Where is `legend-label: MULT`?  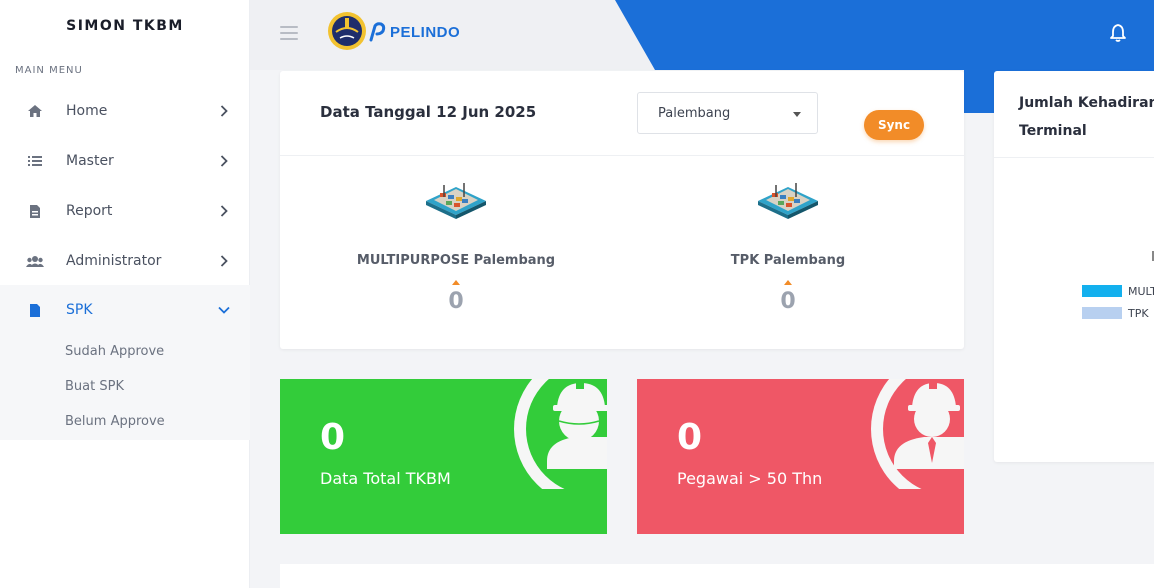 legend-label: MULT is located at coordinates (1141, 291).